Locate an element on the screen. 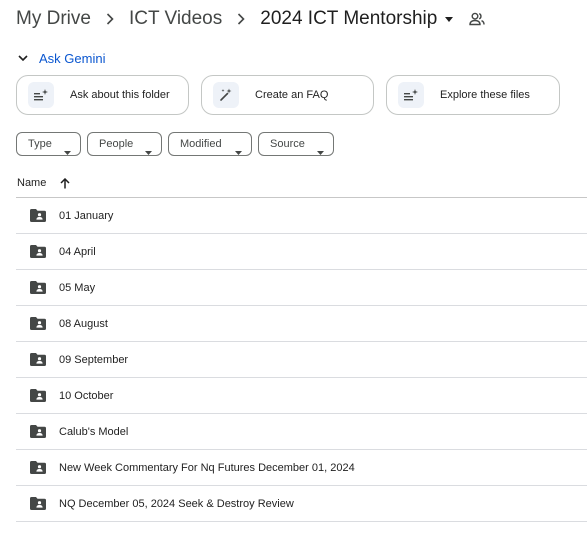 The height and width of the screenshot is (543, 587). chip-label: People is located at coordinates (116, 144).